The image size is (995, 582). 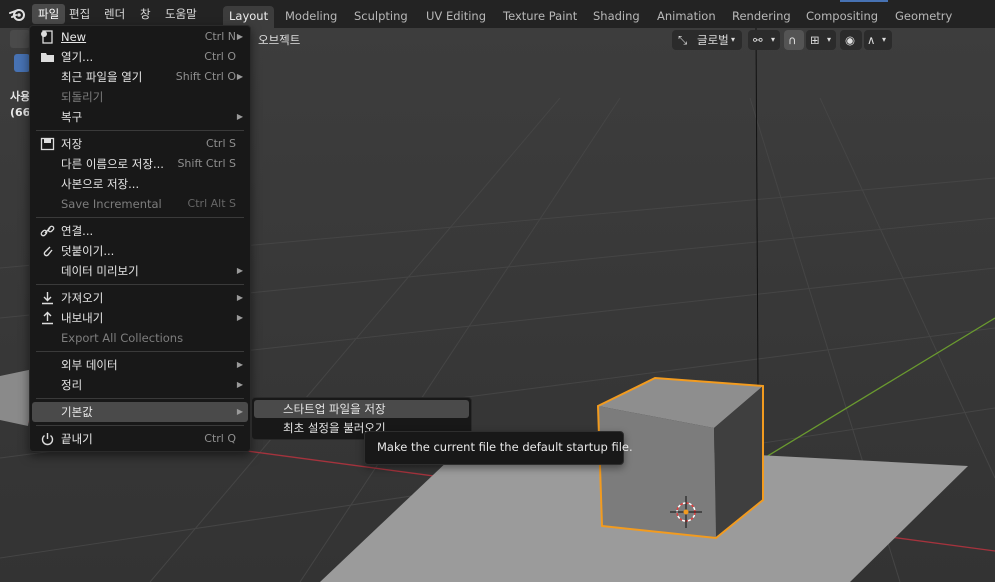 What do you see at coordinates (657, 472) in the screenshot?
I see `cube-front` at bounding box center [657, 472].